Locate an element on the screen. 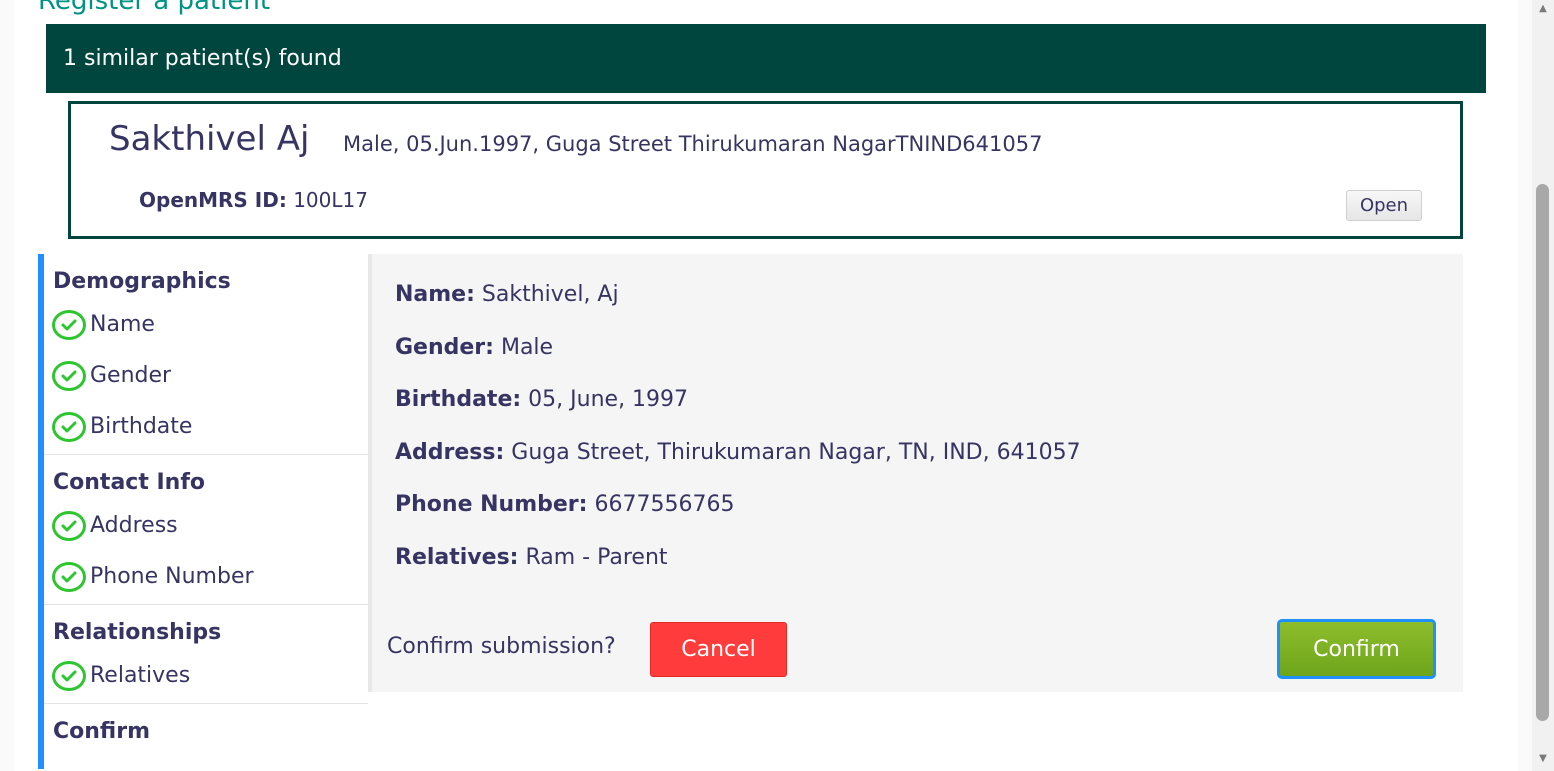 The image size is (1554, 771). section-demographics: Demographics Name Gender Birthdate is located at coordinates (206, 354).